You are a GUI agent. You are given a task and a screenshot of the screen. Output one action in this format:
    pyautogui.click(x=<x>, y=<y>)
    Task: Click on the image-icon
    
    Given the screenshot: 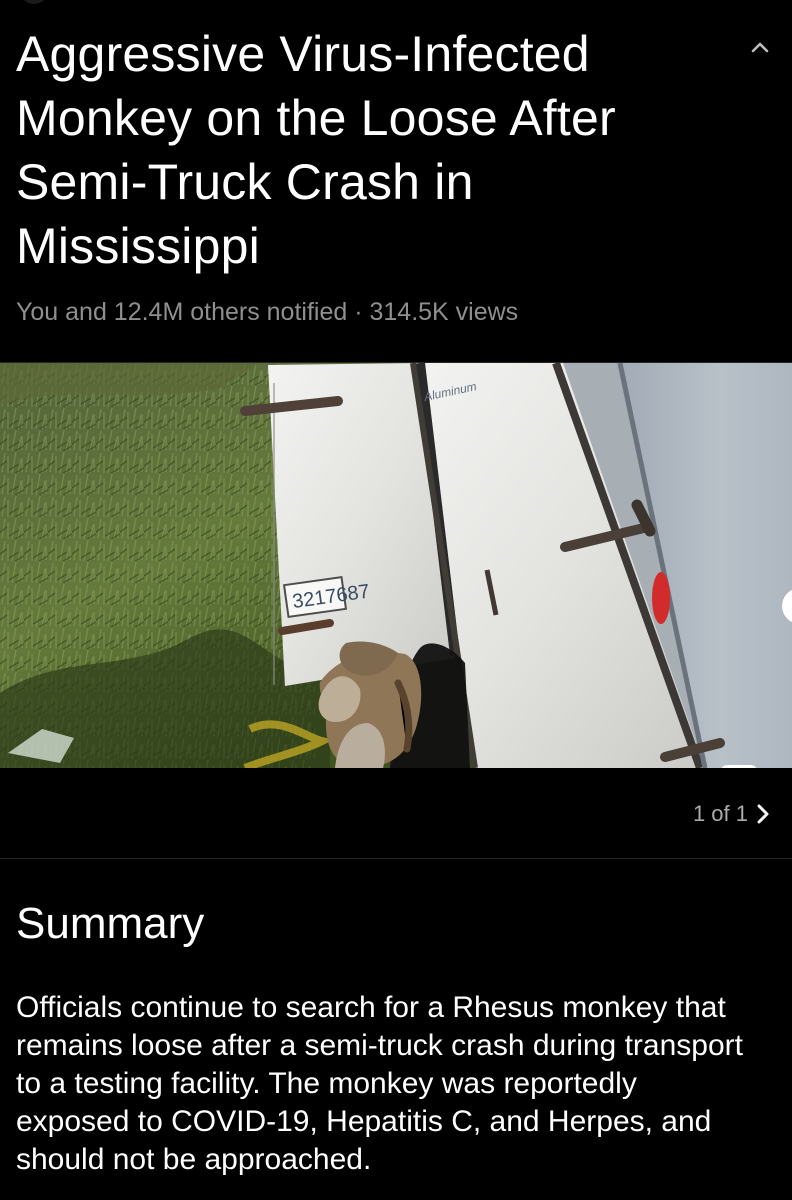 What is the action you would take?
    pyautogui.click(x=739, y=766)
    